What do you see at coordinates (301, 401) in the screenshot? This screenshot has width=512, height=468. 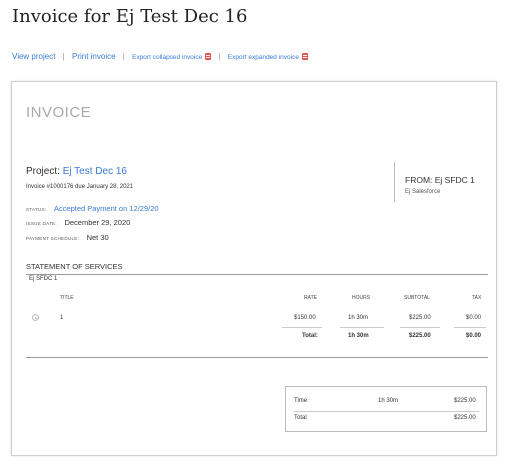 I see `summary-time-label: Time` at bounding box center [301, 401].